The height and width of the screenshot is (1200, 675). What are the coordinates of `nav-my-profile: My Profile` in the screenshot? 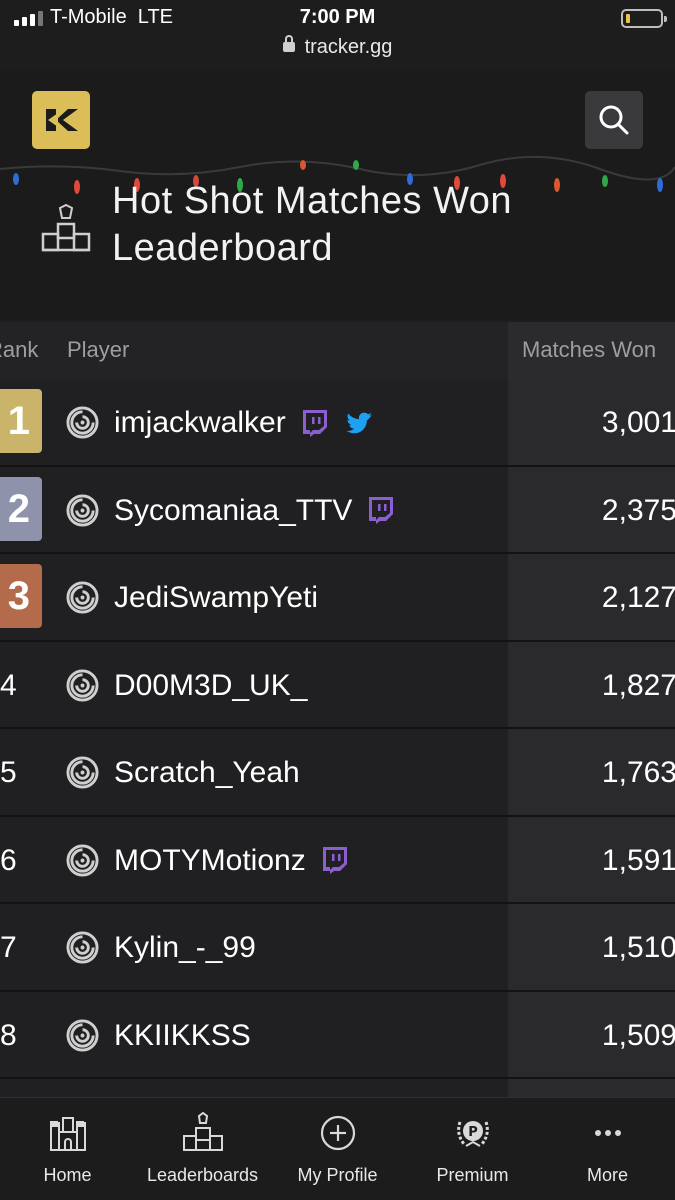 It's located at (337, 1149).